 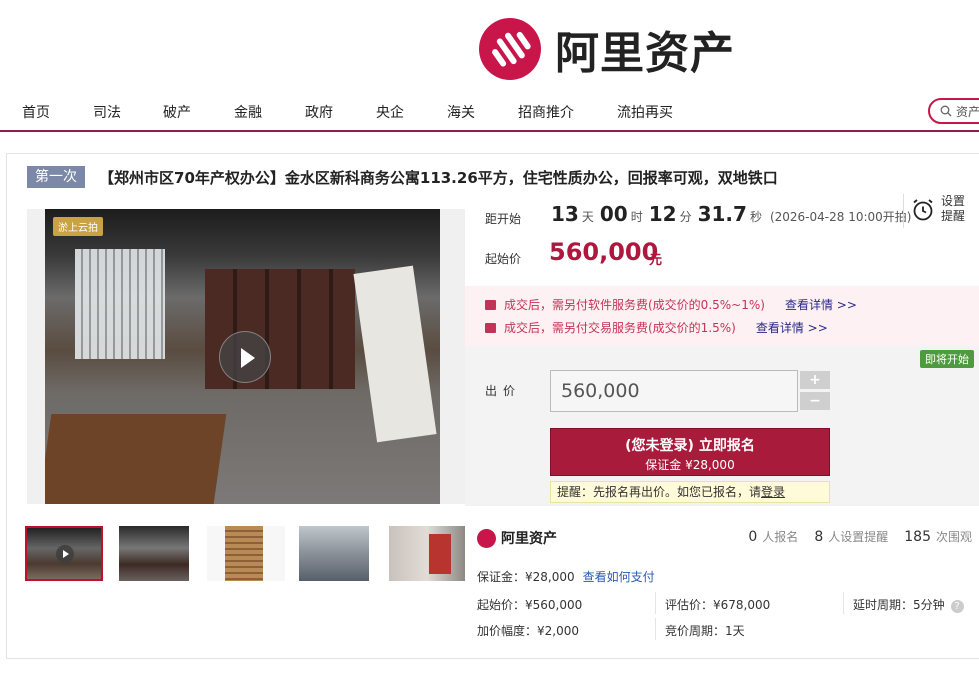 I want to click on nav-item-soe: 央企, so click(x=390, y=112).